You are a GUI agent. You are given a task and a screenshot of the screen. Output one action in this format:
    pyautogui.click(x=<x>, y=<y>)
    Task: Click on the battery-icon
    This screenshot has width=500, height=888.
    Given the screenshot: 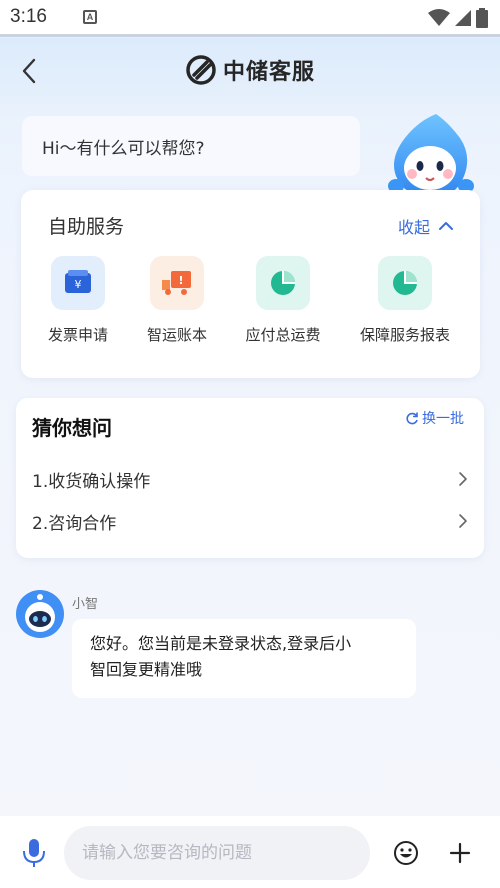 What is the action you would take?
    pyautogui.click(x=482, y=18)
    